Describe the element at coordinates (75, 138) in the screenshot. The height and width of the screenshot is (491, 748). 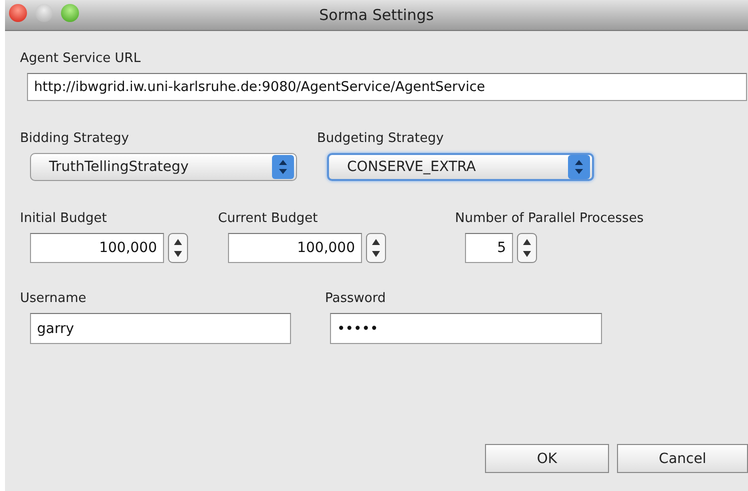
I see `field-label: Bidding Strategy` at that location.